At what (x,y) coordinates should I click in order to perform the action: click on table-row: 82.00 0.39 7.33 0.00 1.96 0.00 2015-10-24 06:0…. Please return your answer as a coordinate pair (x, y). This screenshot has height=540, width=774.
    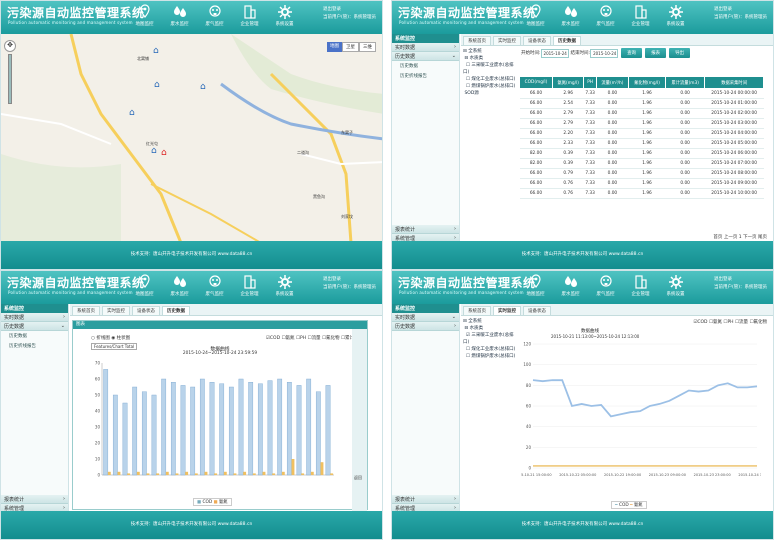
    Looking at the image, I should click on (641, 153).